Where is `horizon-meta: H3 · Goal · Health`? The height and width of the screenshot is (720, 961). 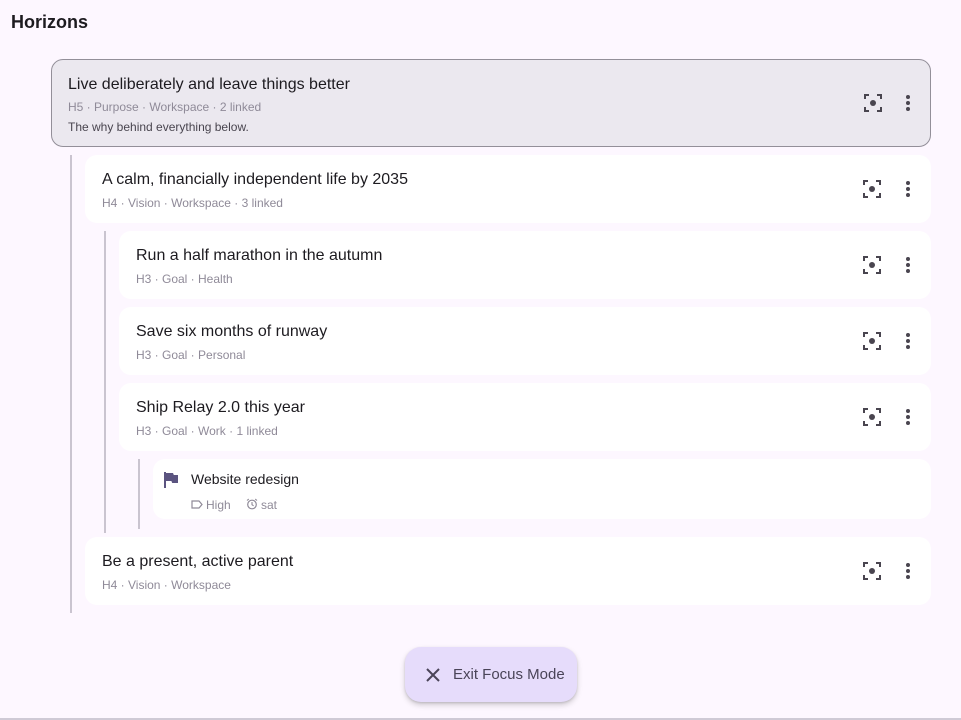 horizon-meta: H3 · Goal · Health is located at coordinates (184, 279).